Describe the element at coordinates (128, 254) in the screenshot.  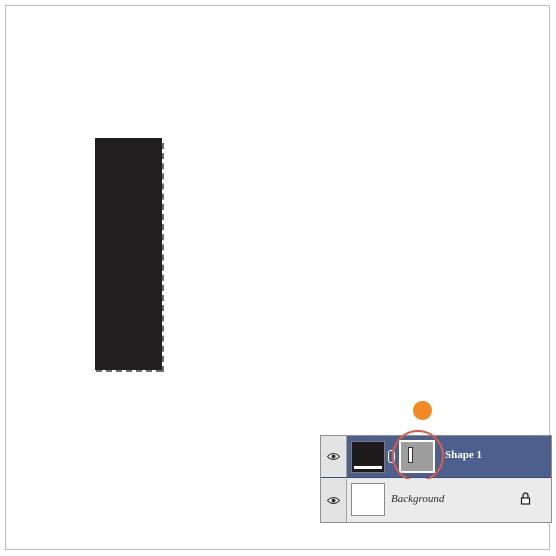
I see `shape-rectangle` at that location.